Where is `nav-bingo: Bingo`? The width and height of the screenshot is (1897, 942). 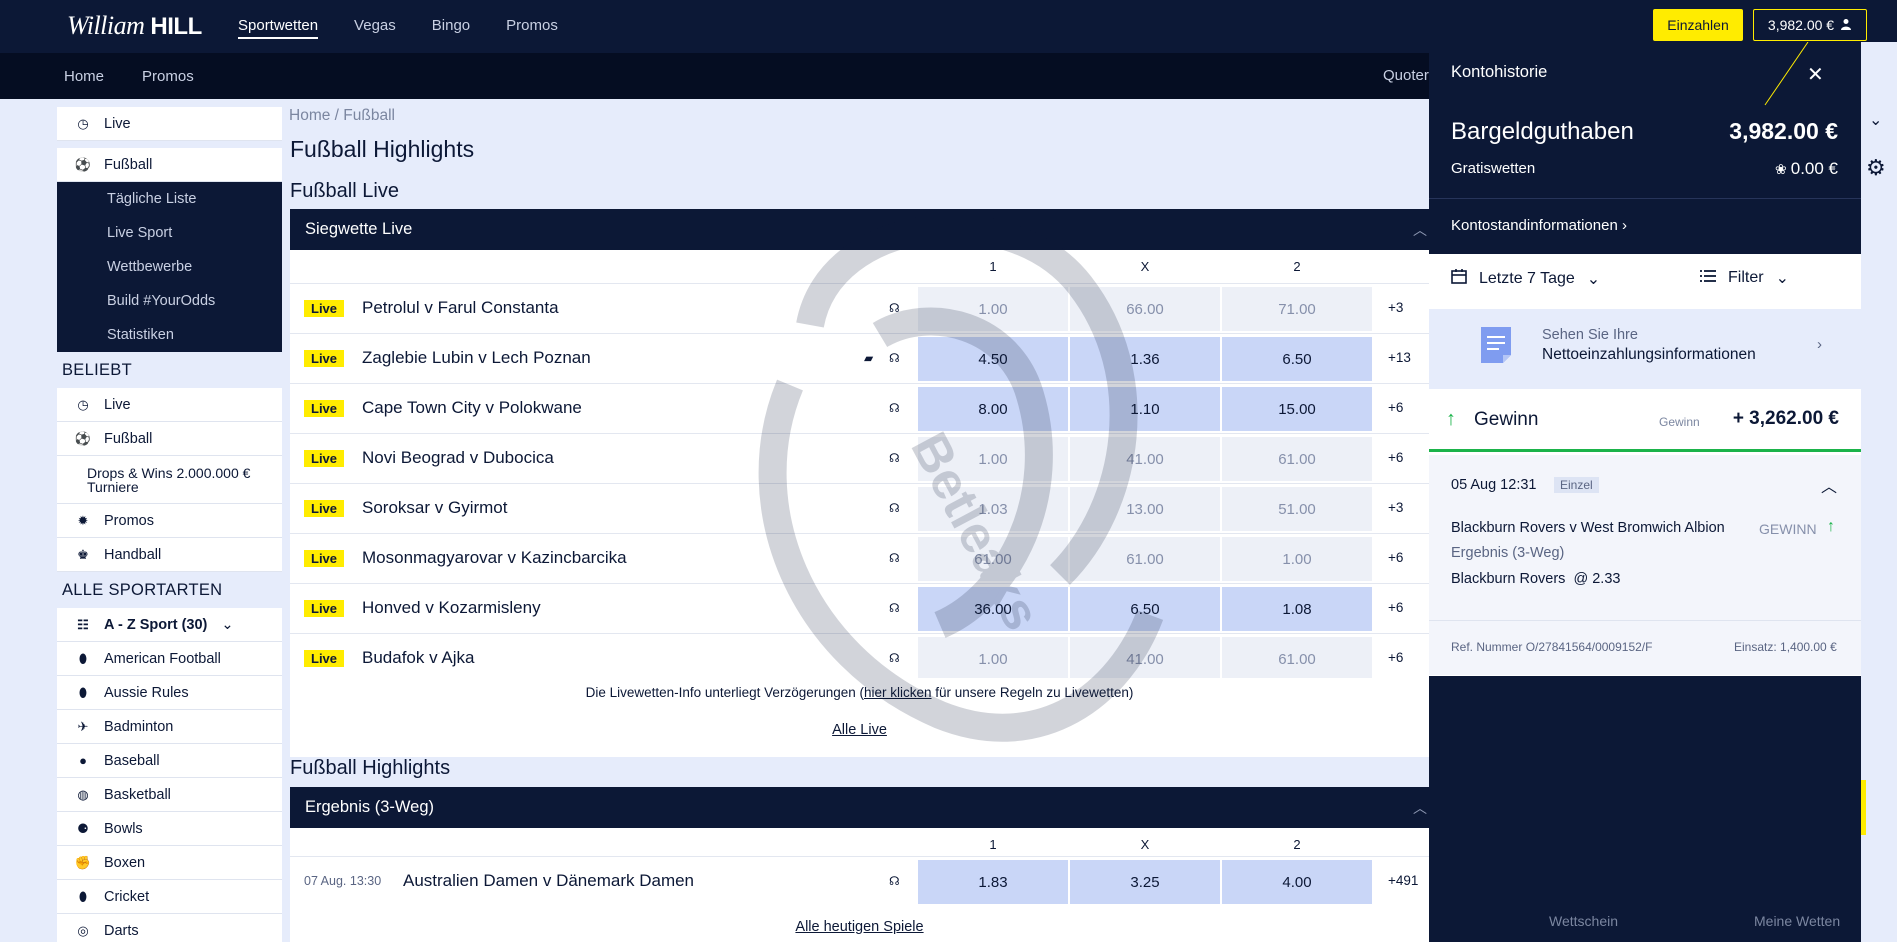 nav-bingo: Bingo is located at coordinates (451, 28).